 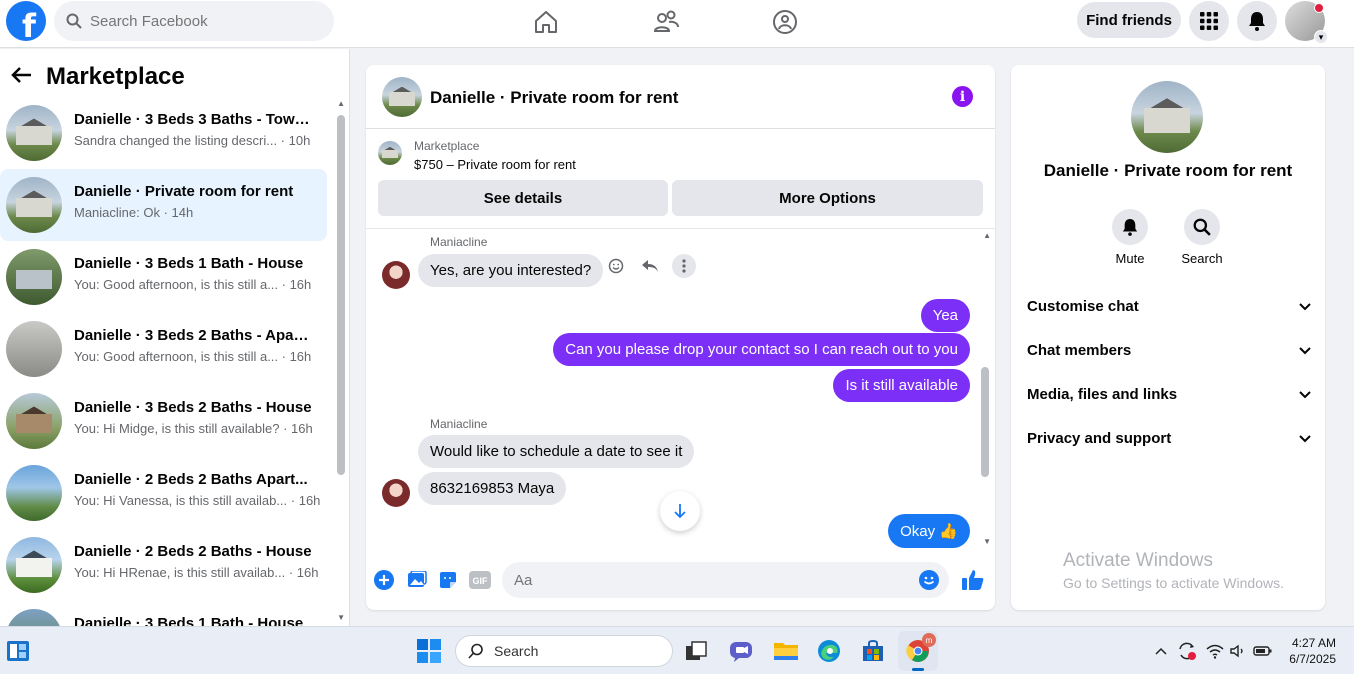 I want to click on row-label: Media, files and links, so click(x=1102, y=394).